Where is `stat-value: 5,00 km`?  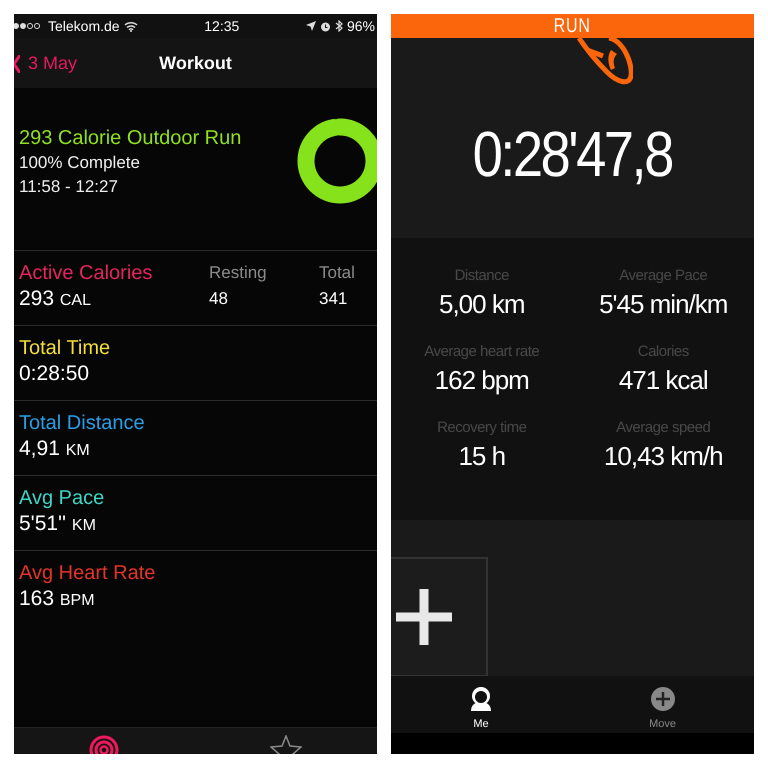 stat-value: 5,00 km is located at coordinates (481, 304).